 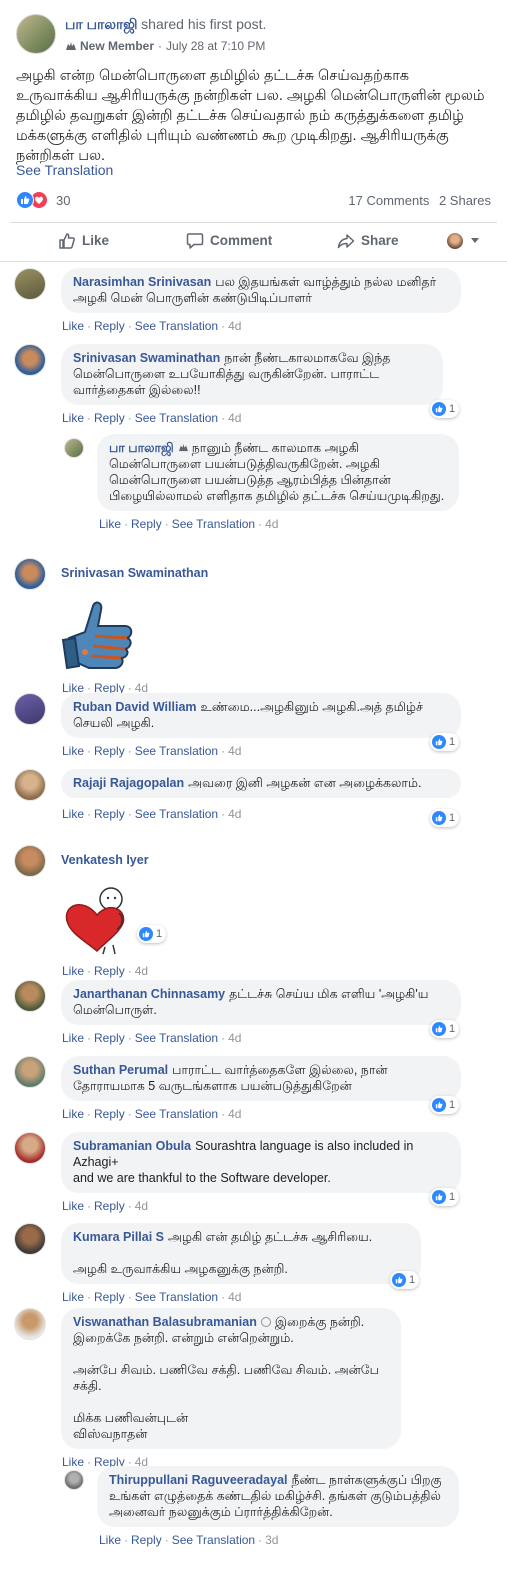 What do you see at coordinates (135, 707) in the screenshot?
I see `comment-author: Ruban David William` at bounding box center [135, 707].